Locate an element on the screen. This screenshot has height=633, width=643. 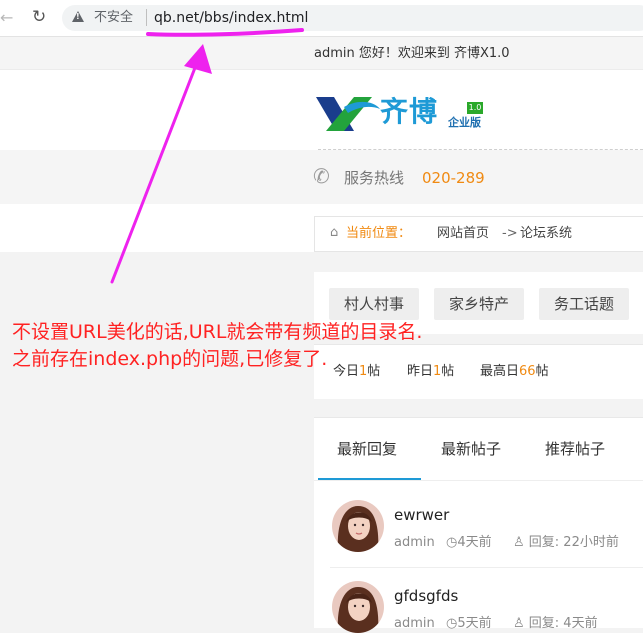
post-time: ◷5天前 is located at coordinates (469, 624).